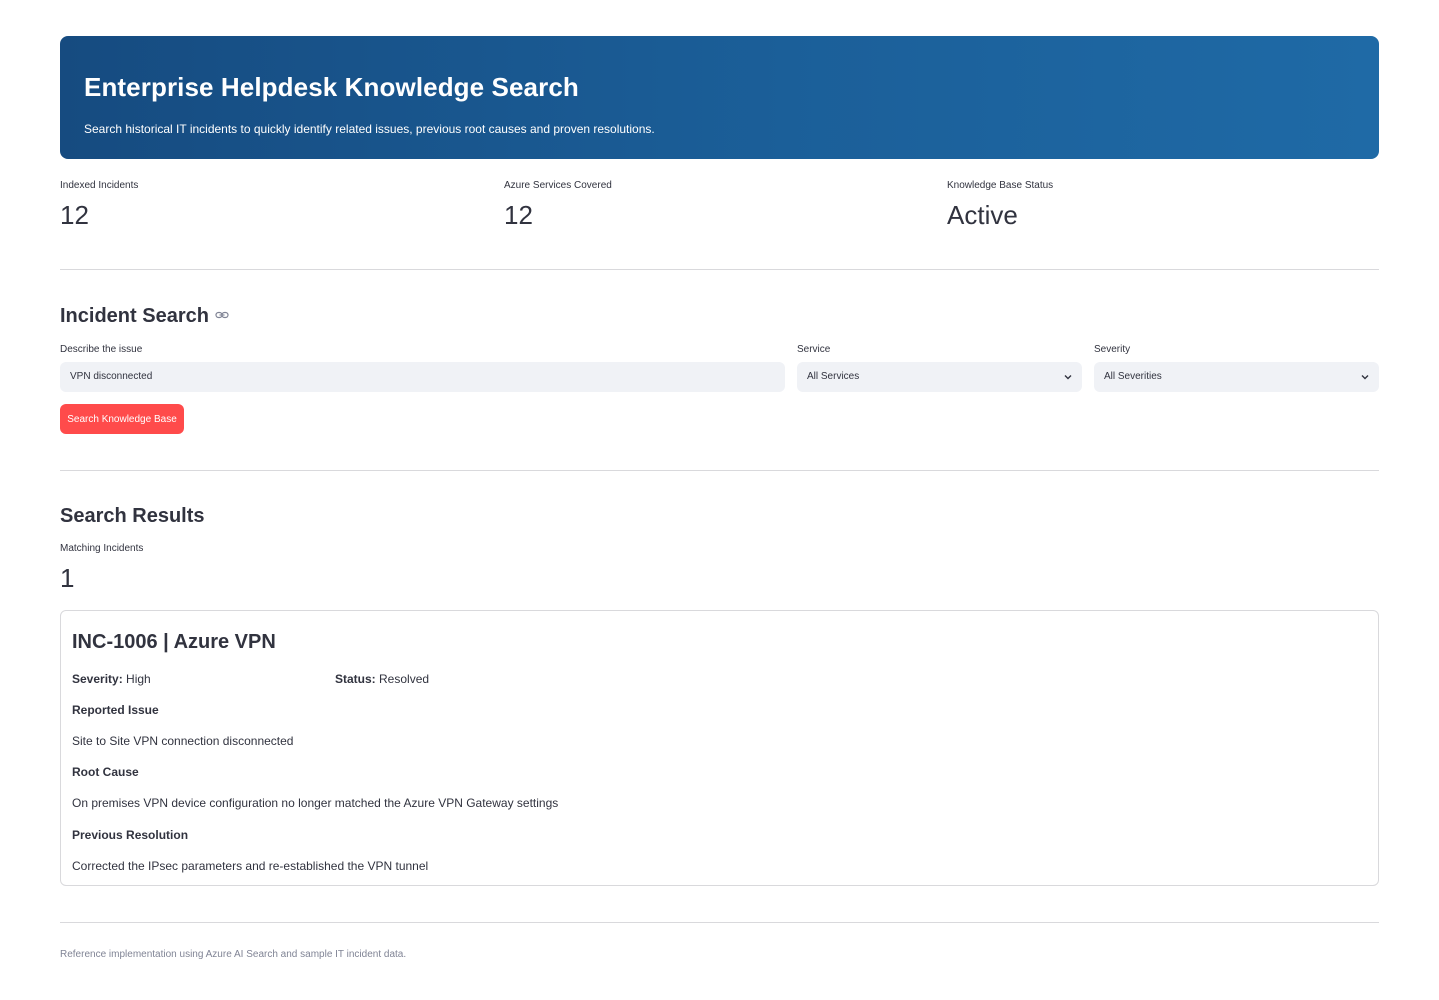 The width and height of the screenshot is (1439, 1000). I want to click on incident-severity: Severity: High, so click(111, 679).